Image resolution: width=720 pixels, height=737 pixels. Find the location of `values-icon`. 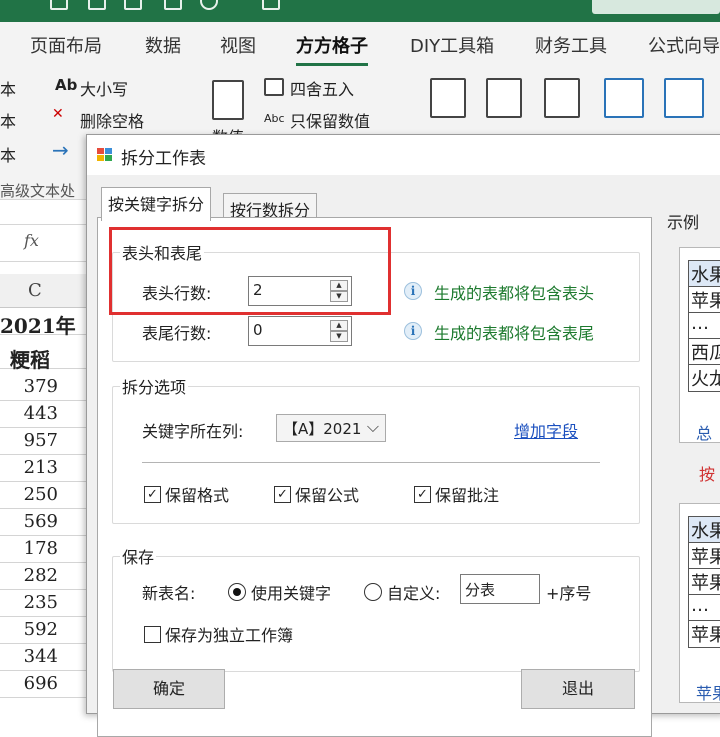

values-icon is located at coordinates (228, 100).